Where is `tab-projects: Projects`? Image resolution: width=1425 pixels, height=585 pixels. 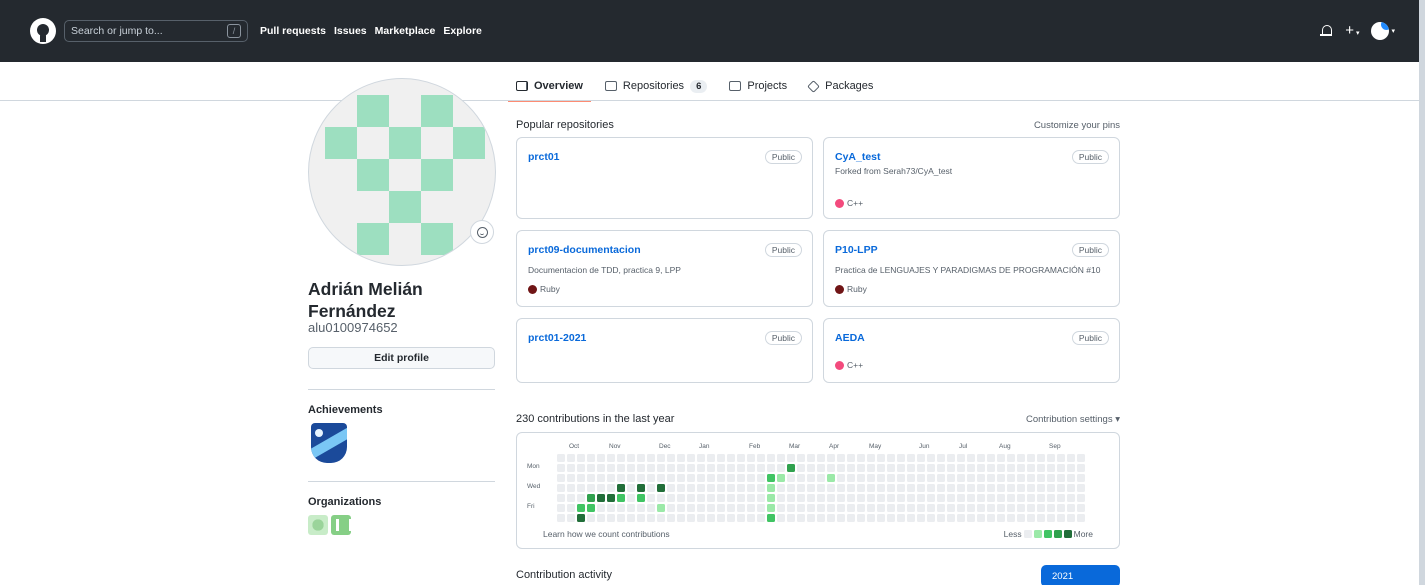 tab-projects: Projects is located at coordinates (758, 86).